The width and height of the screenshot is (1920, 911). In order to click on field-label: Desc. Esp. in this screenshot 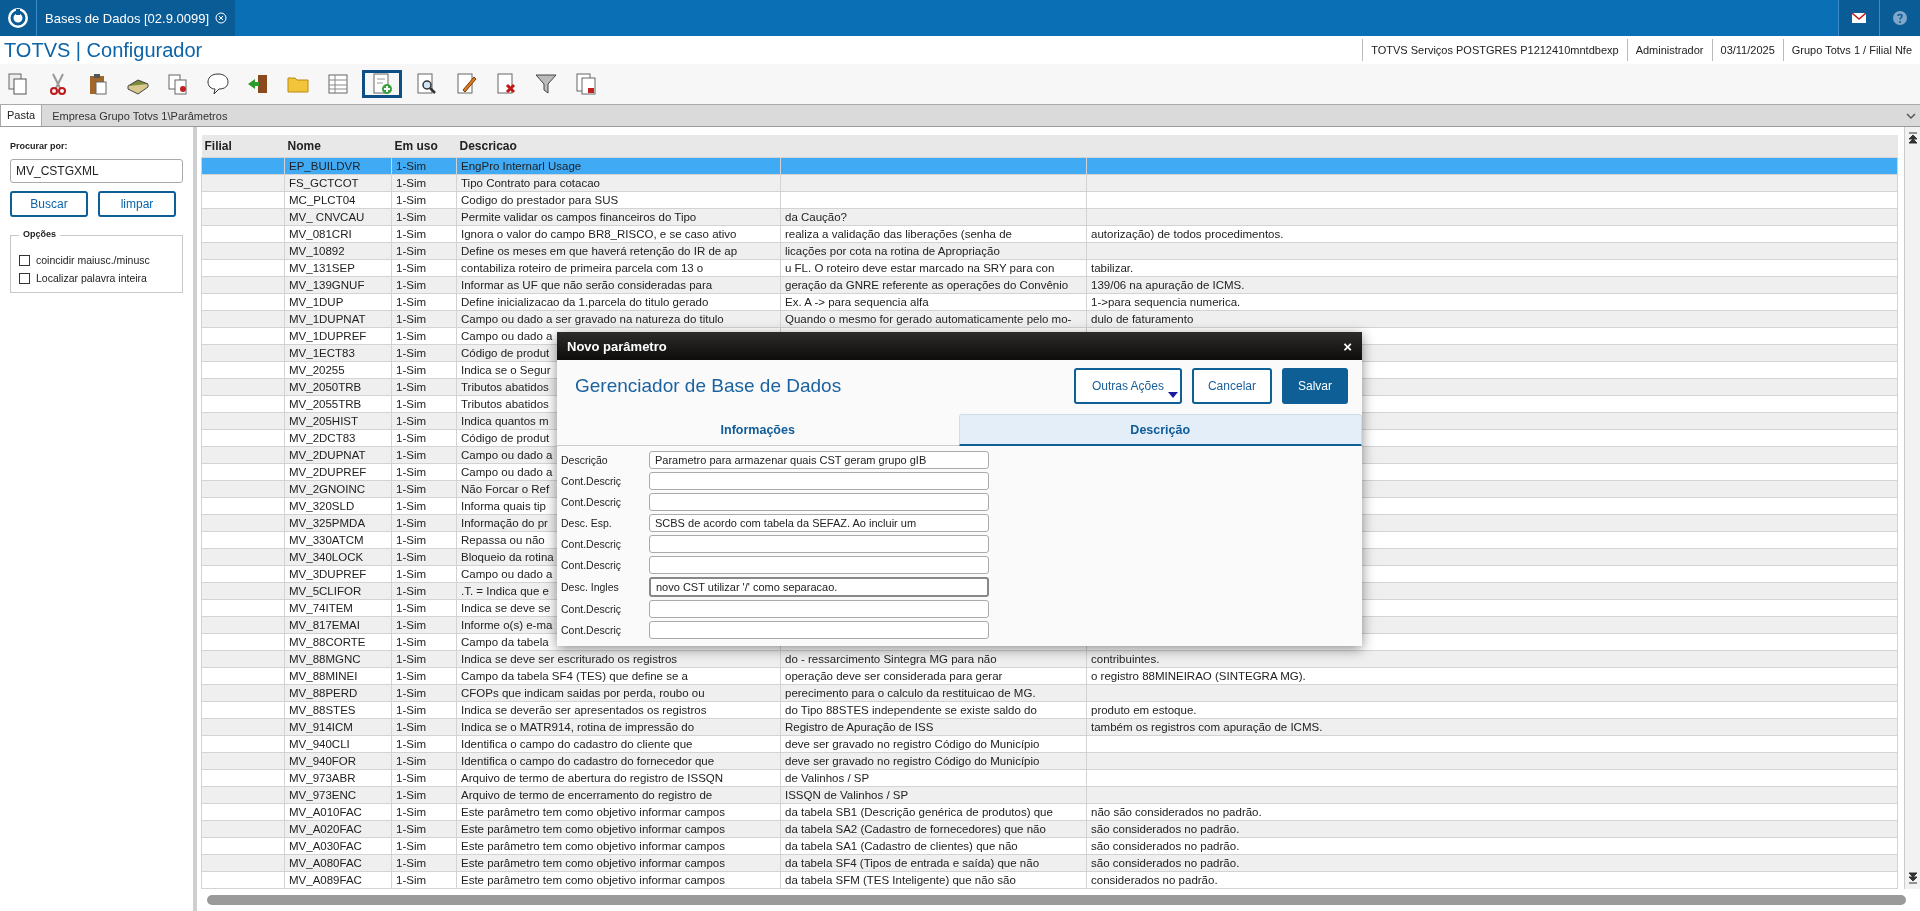, I will do `click(587, 523)`.